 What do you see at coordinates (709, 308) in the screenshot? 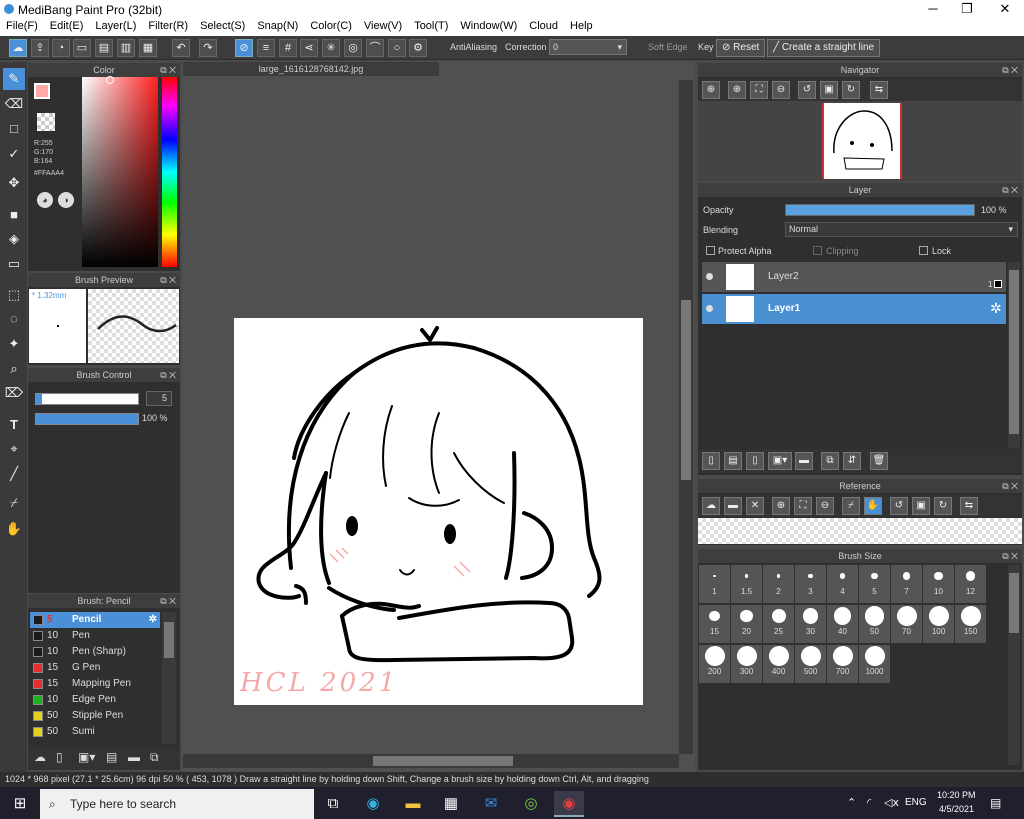
I see `layer1-visibility-icon` at bounding box center [709, 308].